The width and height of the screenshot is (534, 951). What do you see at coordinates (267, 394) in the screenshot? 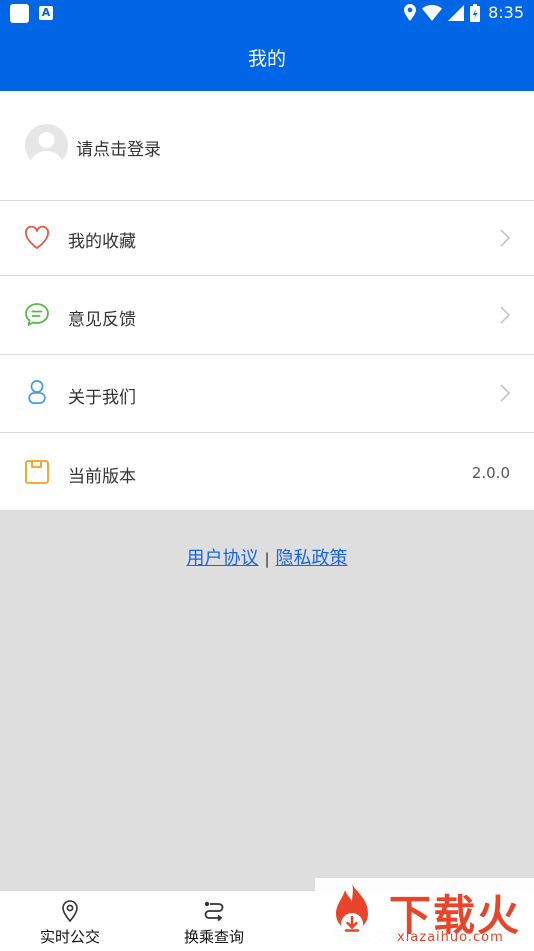
I see `menu-item-about: 关于我们` at bounding box center [267, 394].